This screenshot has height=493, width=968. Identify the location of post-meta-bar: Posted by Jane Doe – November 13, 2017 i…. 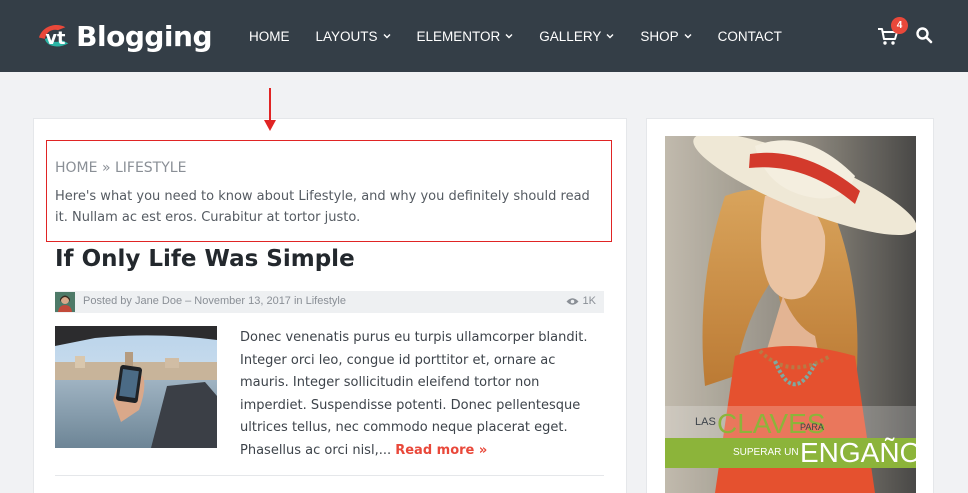
(329, 302).